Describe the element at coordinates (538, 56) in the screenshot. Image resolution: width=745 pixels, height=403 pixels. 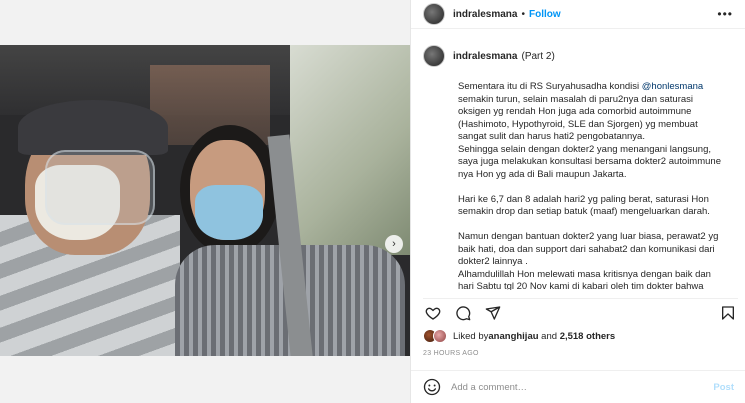
I see `caption-part-label: (Part 2)` at that location.